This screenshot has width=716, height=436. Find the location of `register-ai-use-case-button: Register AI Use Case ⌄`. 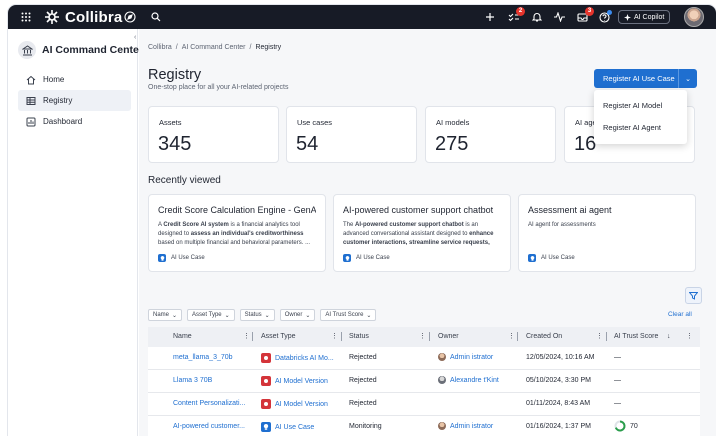

register-ai-use-case-button: Register AI Use Case ⌄ is located at coordinates (645, 78).